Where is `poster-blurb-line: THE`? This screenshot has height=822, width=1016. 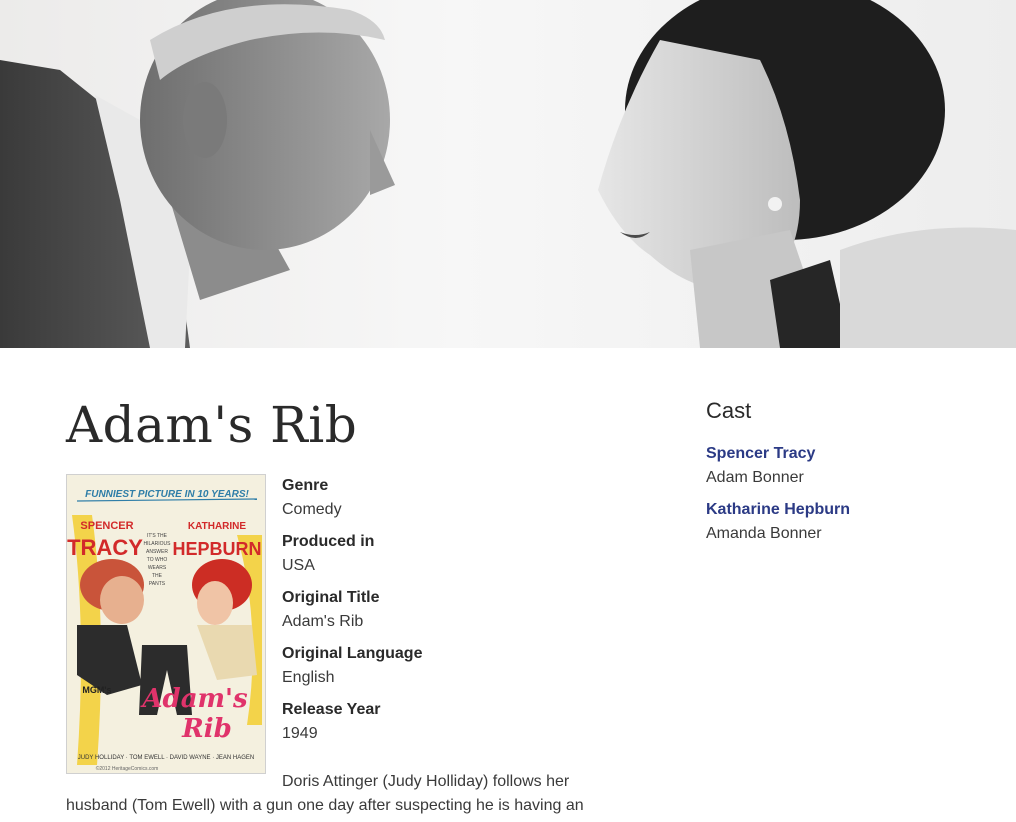 poster-blurb-line: THE is located at coordinates (157, 576).